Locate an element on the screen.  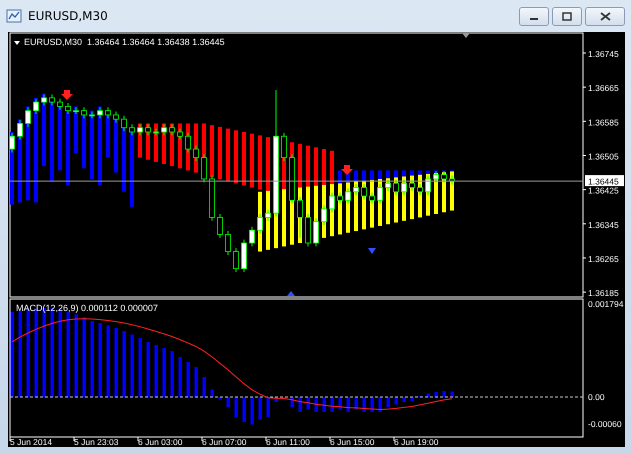
price-axis-label: 1.36265 is located at coordinates (603, 259).